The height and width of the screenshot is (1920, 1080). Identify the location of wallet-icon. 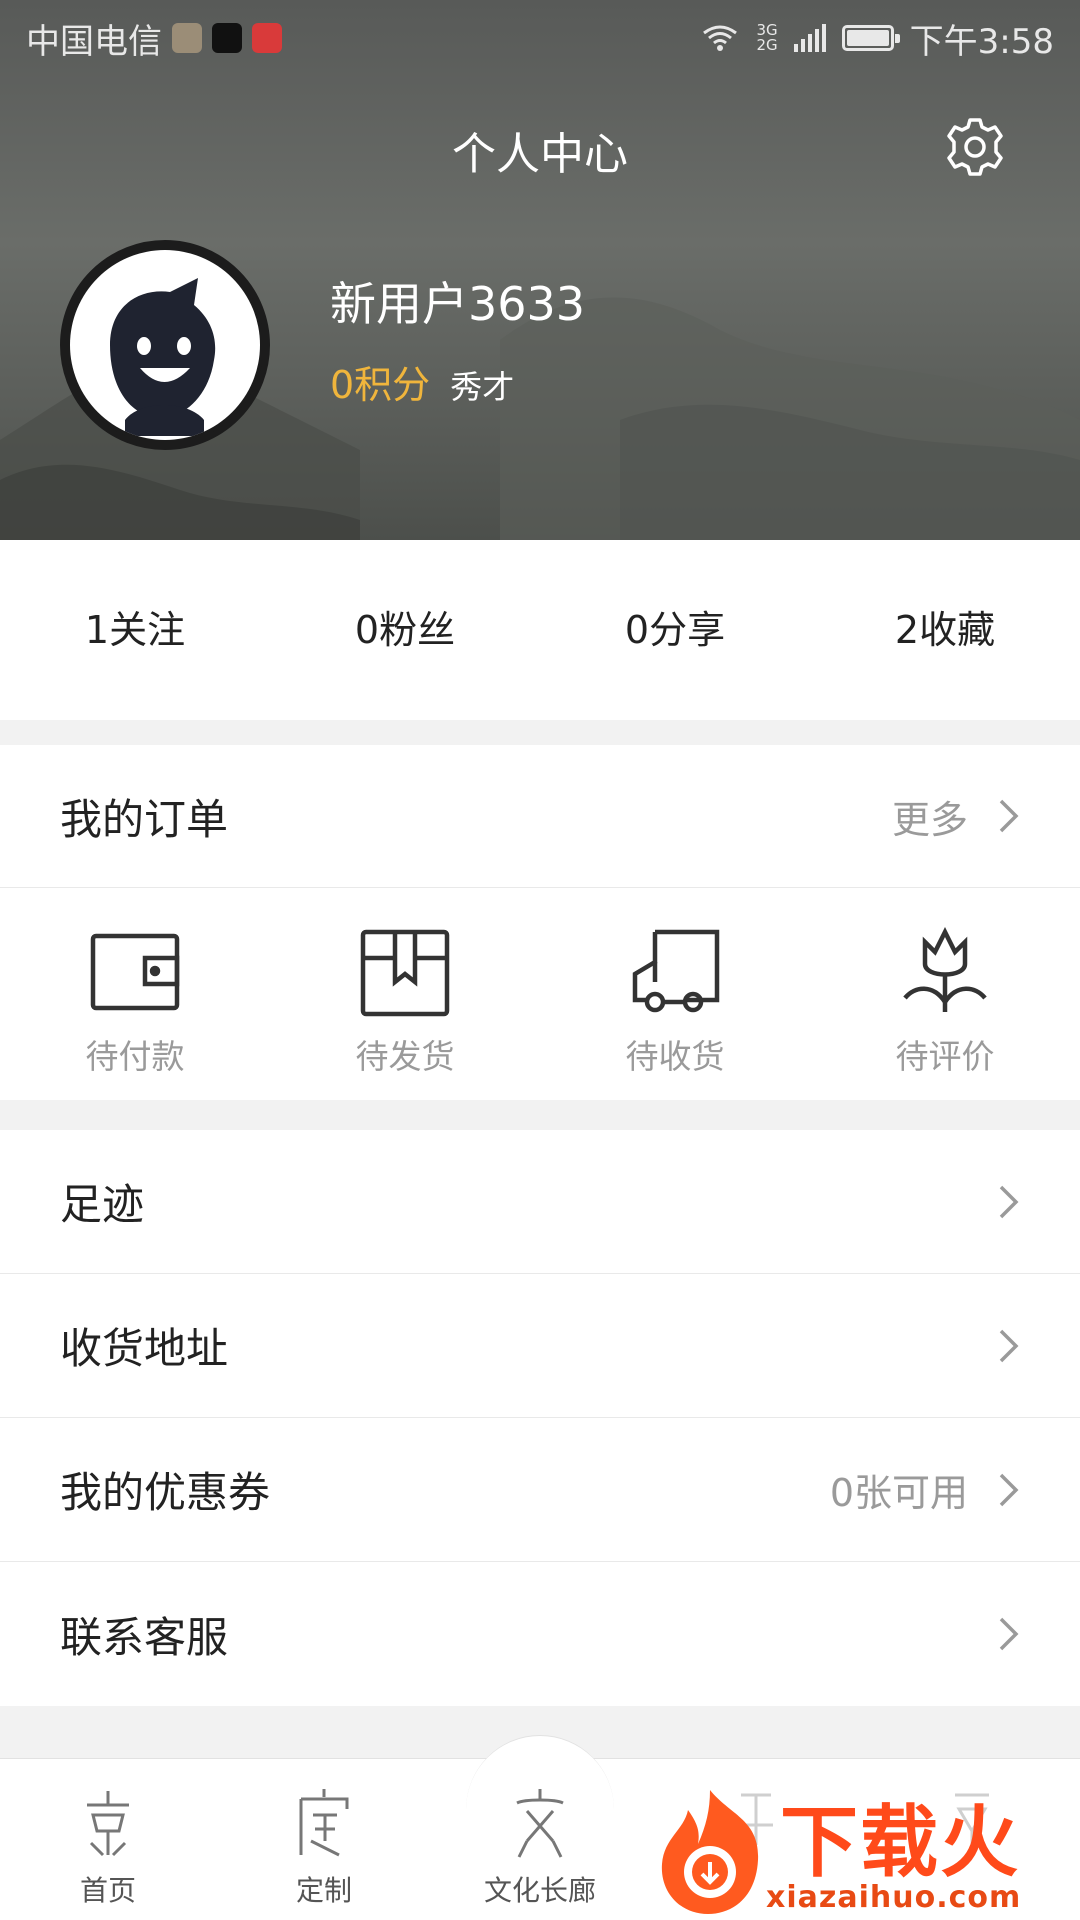
(135, 972).